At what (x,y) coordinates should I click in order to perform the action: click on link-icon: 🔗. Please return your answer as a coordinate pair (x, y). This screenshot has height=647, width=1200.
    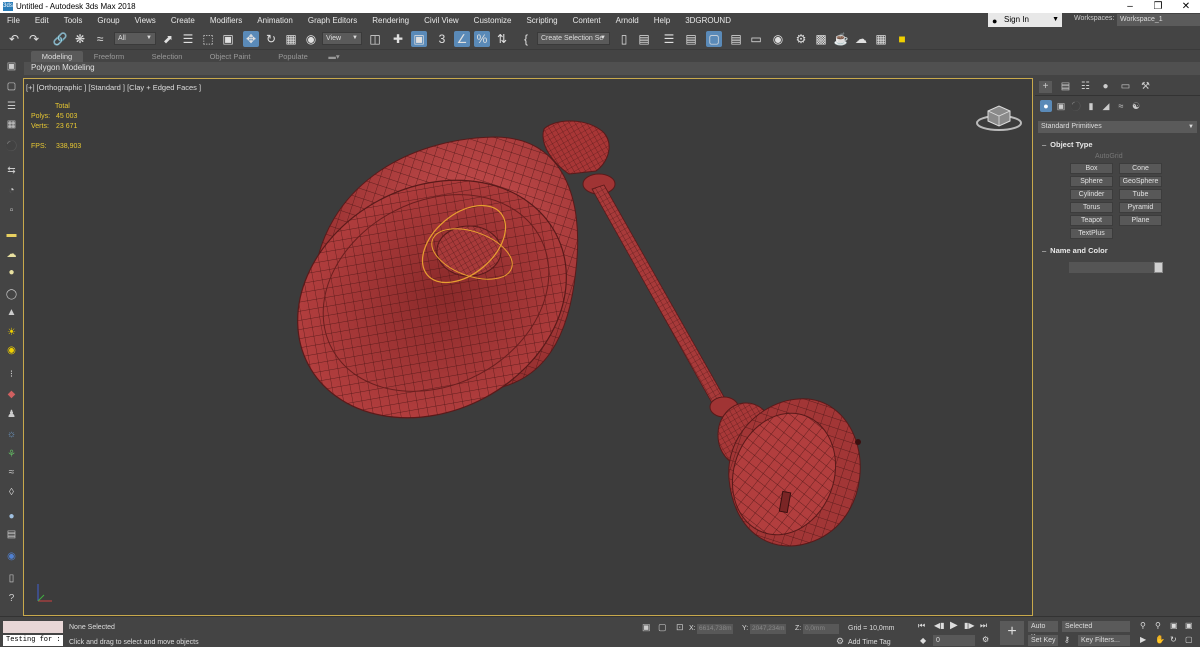
    Looking at the image, I should click on (60, 39).